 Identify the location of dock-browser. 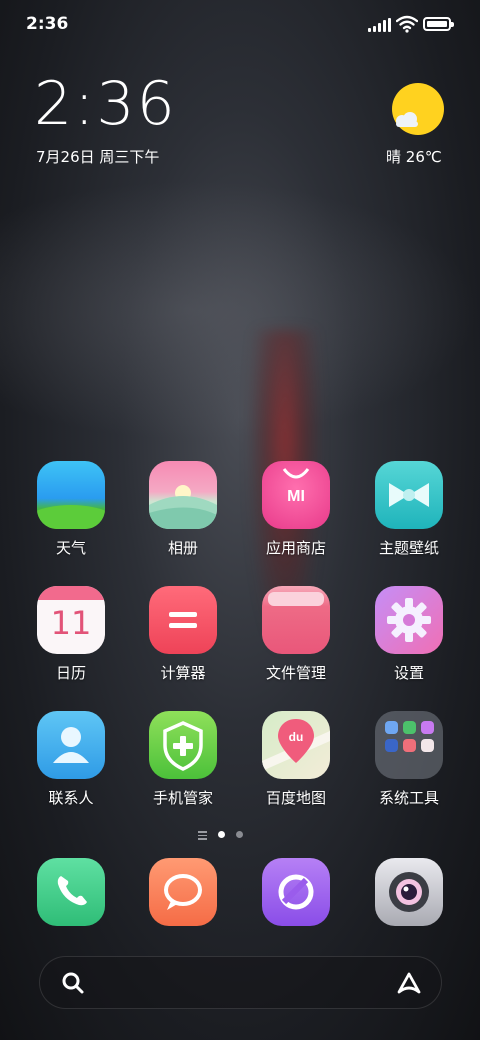
(296, 913).